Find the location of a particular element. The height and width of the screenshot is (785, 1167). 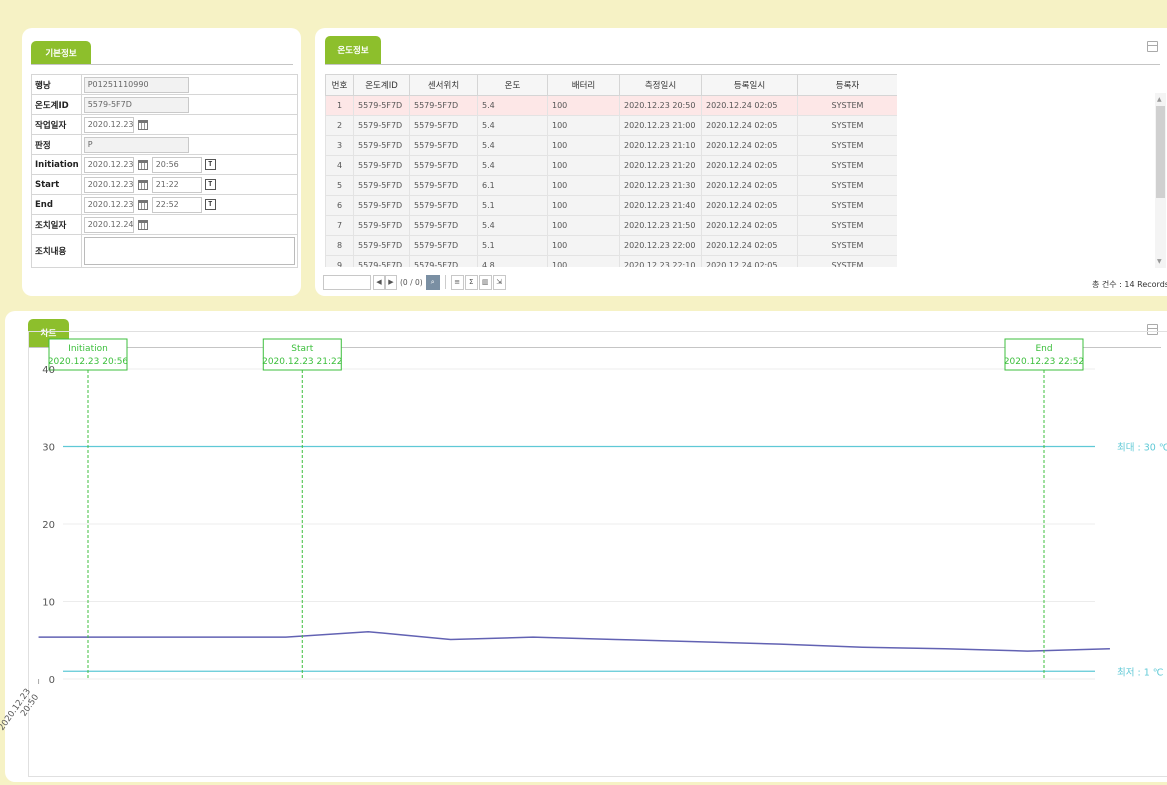

column-header: 번호 is located at coordinates (339, 85).